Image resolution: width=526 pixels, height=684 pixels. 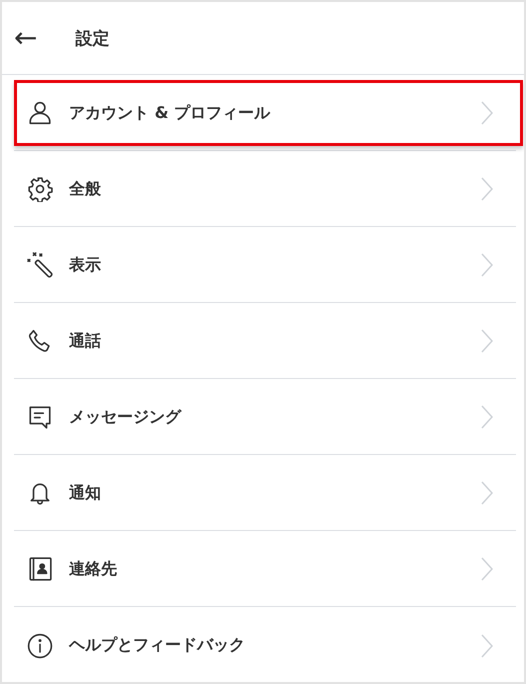 What do you see at coordinates (26, 38) in the screenshot?
I see `back-button: ←` at bounding box center [26, 38].